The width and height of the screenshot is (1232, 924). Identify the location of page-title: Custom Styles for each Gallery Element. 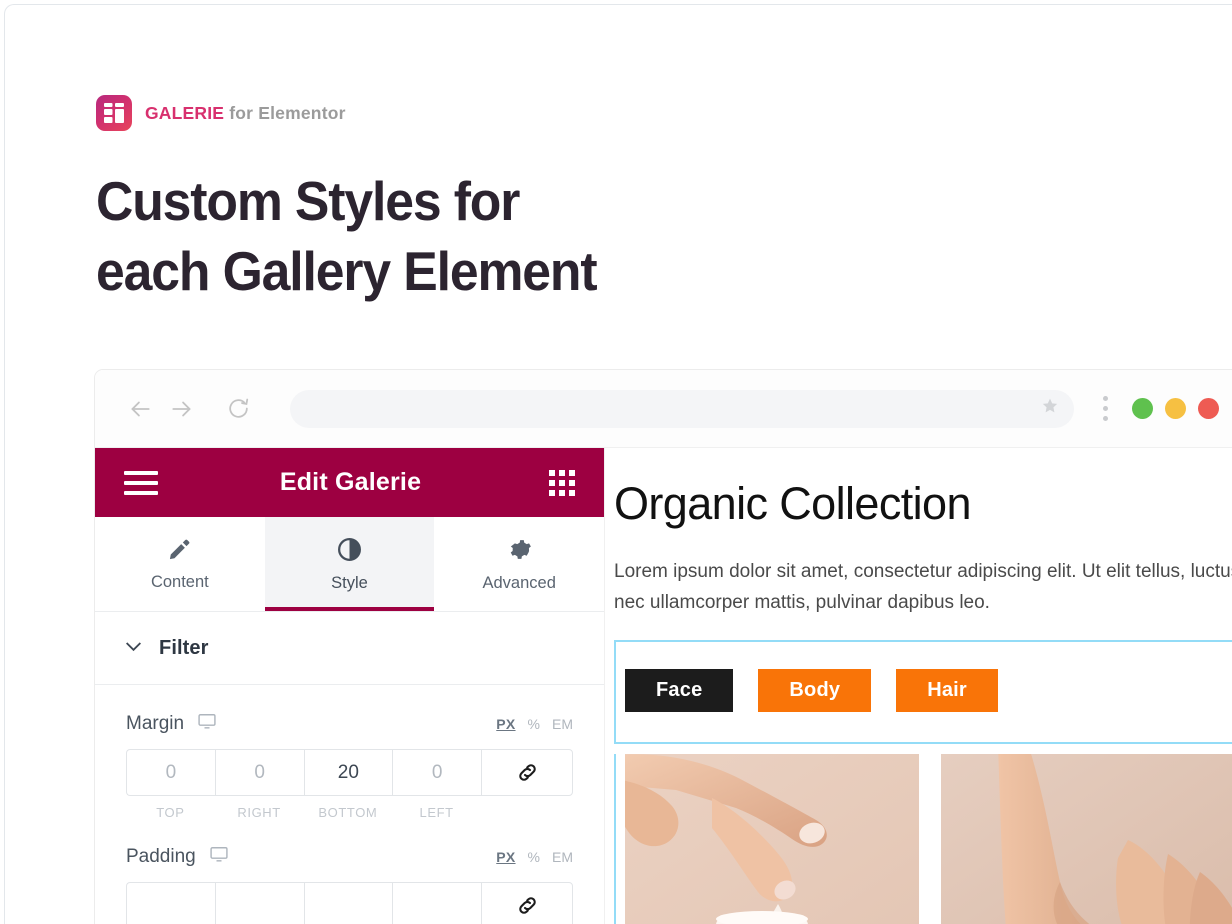
(425, 236).